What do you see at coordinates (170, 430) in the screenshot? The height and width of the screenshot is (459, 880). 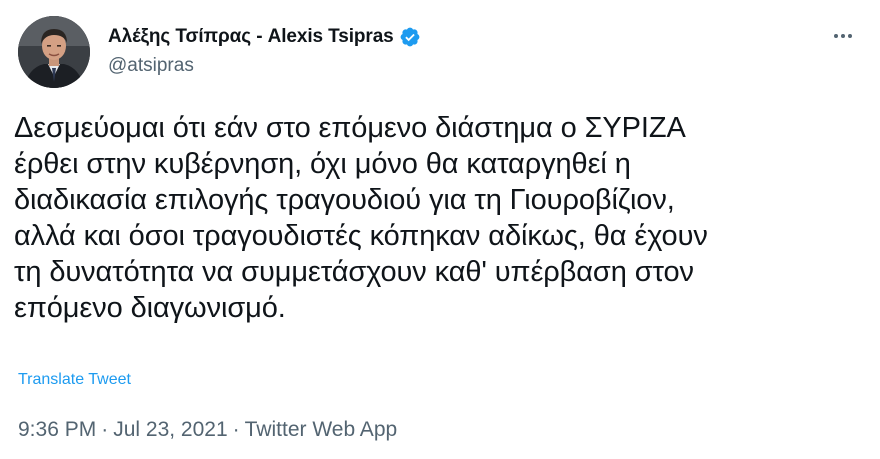 I see `tweet-date: Jul 23, 2021` at bounding box center [170, 430].